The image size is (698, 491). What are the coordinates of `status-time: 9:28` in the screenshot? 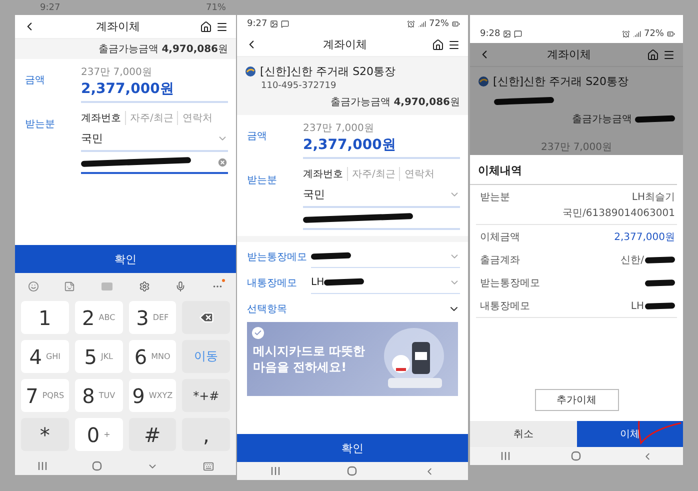 It's located at (490, 34).